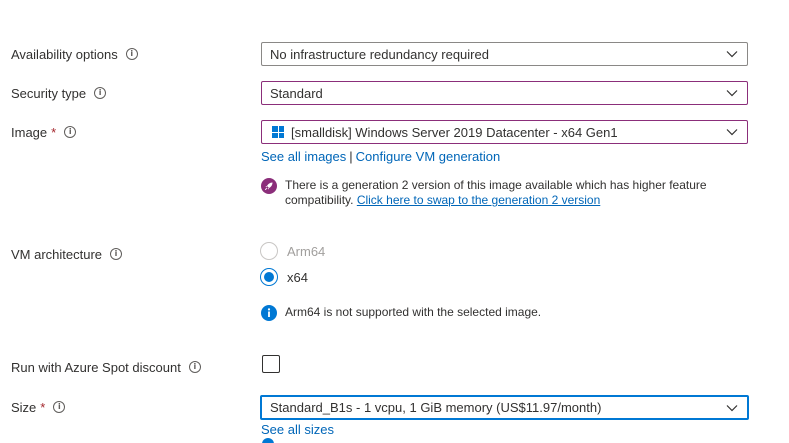 The height and width of the screenshot is (443, 789). I want to click on radio-label-x64: x64, so click(297, 277).